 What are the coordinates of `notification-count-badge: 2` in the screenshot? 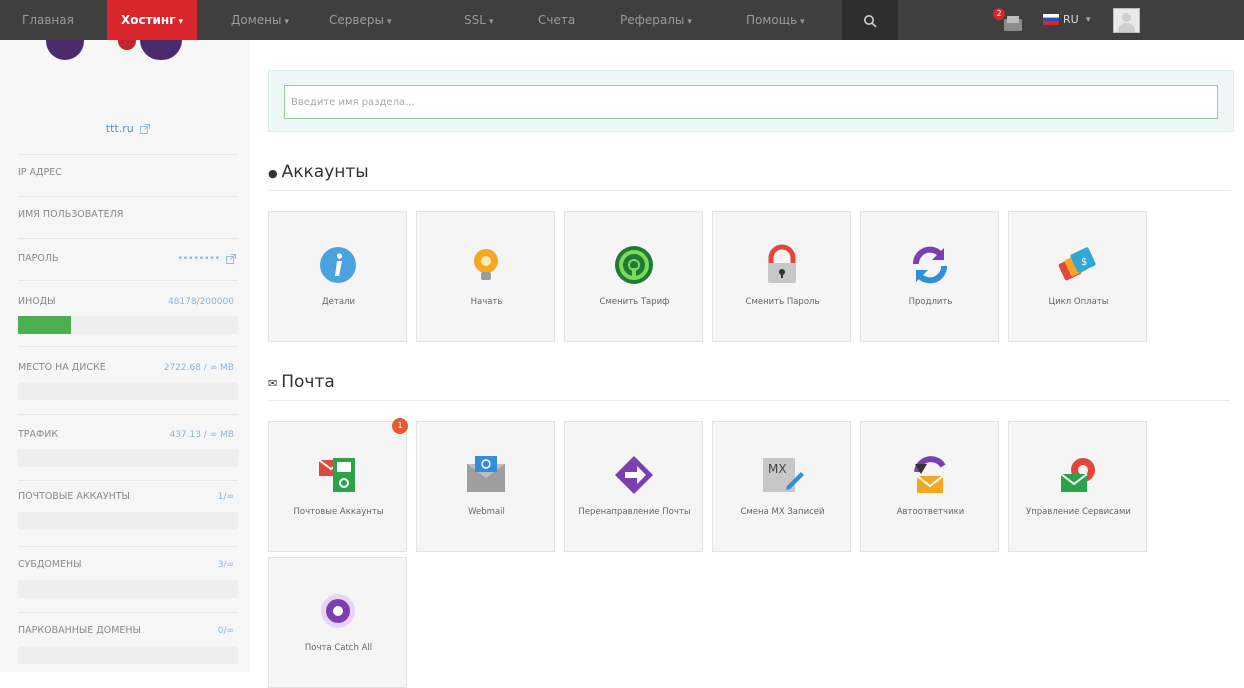 It's located at (999, 14).